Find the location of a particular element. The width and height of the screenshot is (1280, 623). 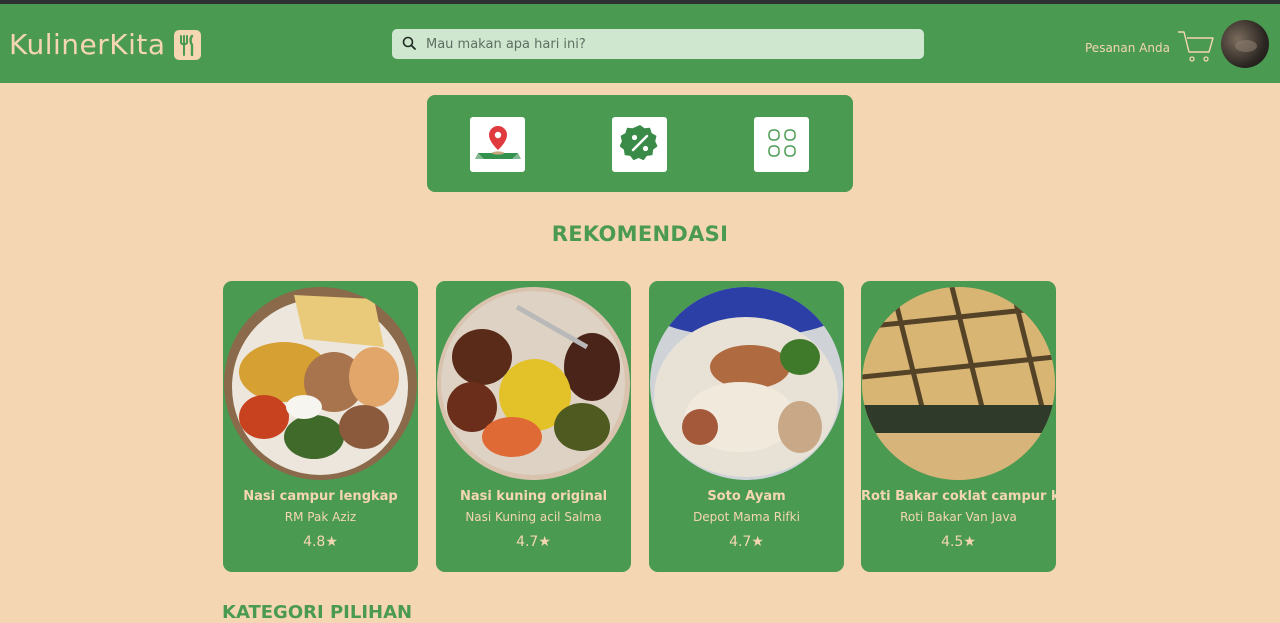

food-name: Roti Bakar coklat campur keju is located at coordinates (971, 496).